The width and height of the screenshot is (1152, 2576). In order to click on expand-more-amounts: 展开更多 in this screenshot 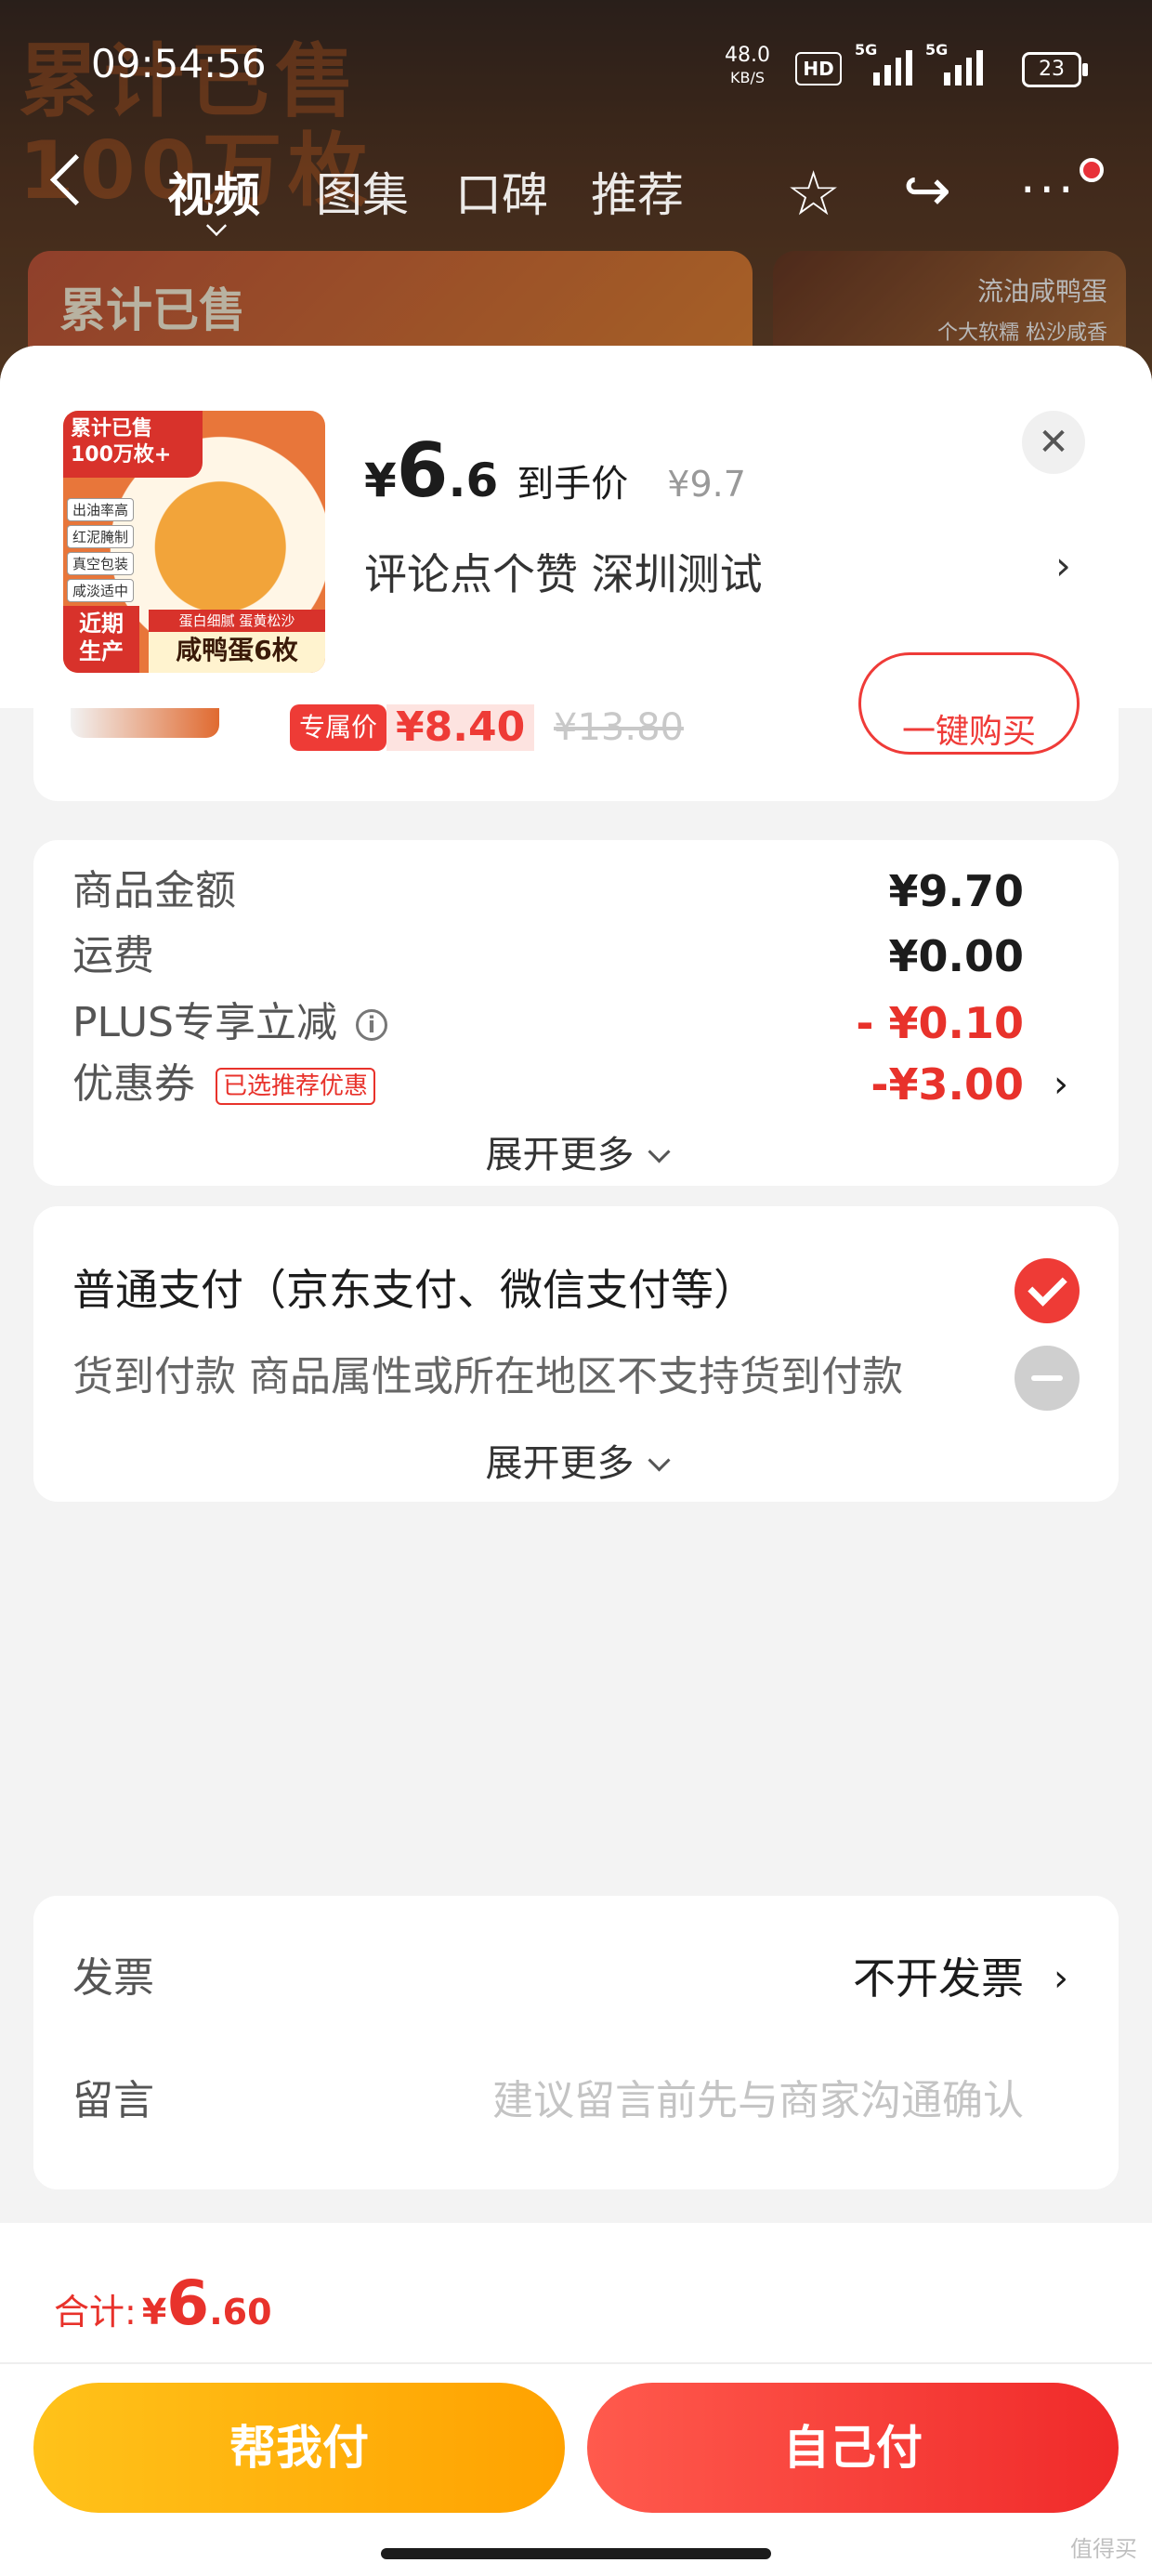, I will do `click(576, 1151)`.